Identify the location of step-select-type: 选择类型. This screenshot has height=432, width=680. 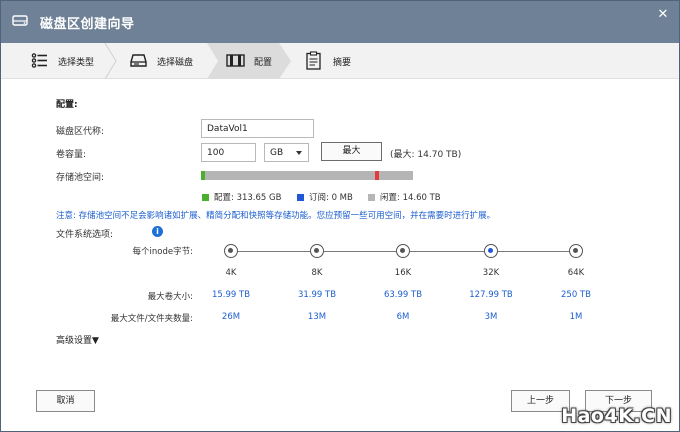
(53, 61).